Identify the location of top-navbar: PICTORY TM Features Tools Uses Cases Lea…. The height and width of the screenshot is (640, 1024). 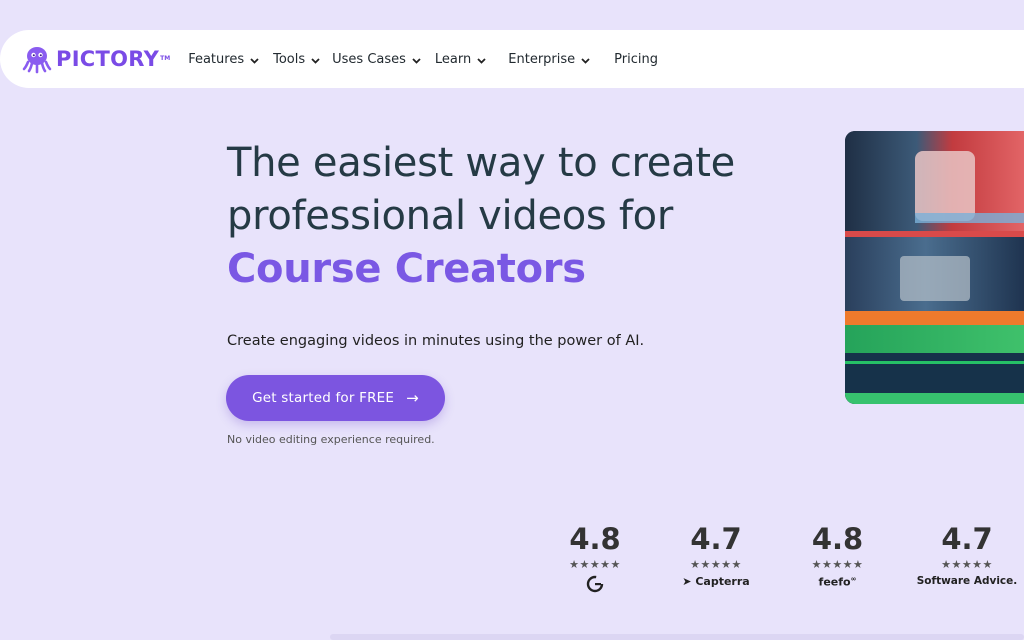
(512, 59).